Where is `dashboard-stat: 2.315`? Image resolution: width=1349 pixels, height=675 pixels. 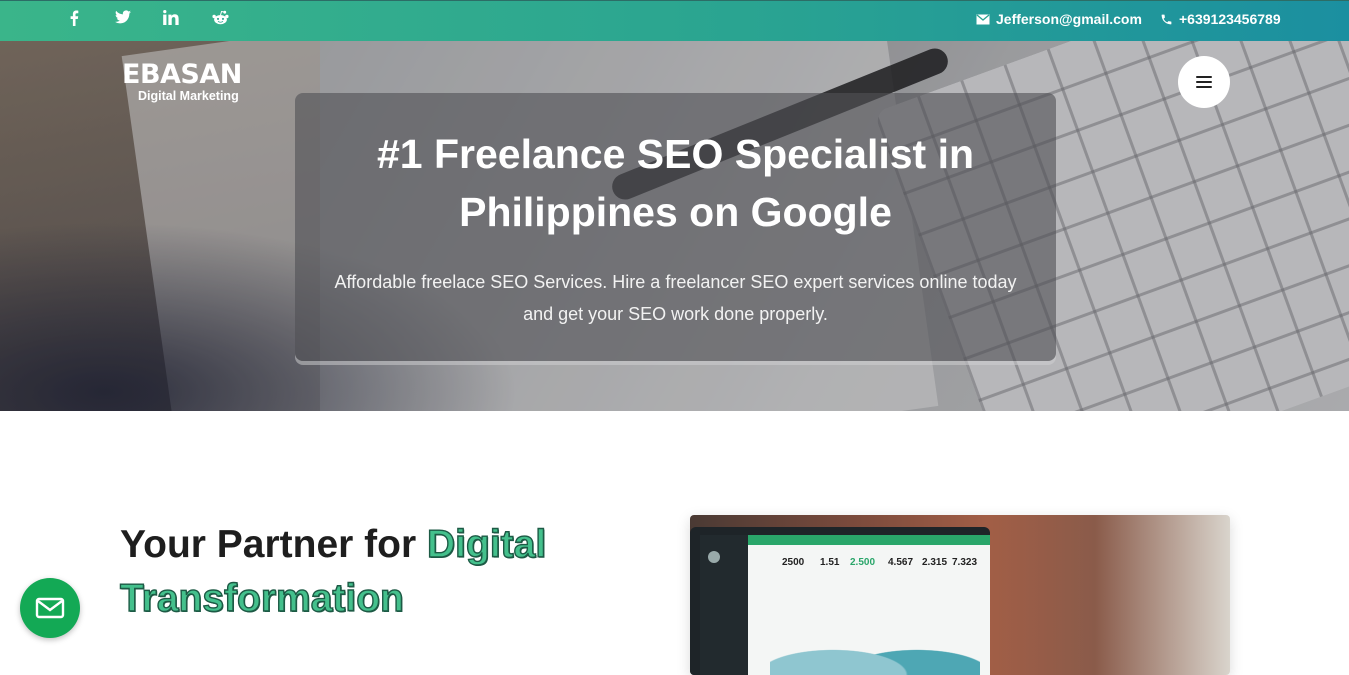 dashboard-stat: 2.315 is located at coordinates (935, 562).